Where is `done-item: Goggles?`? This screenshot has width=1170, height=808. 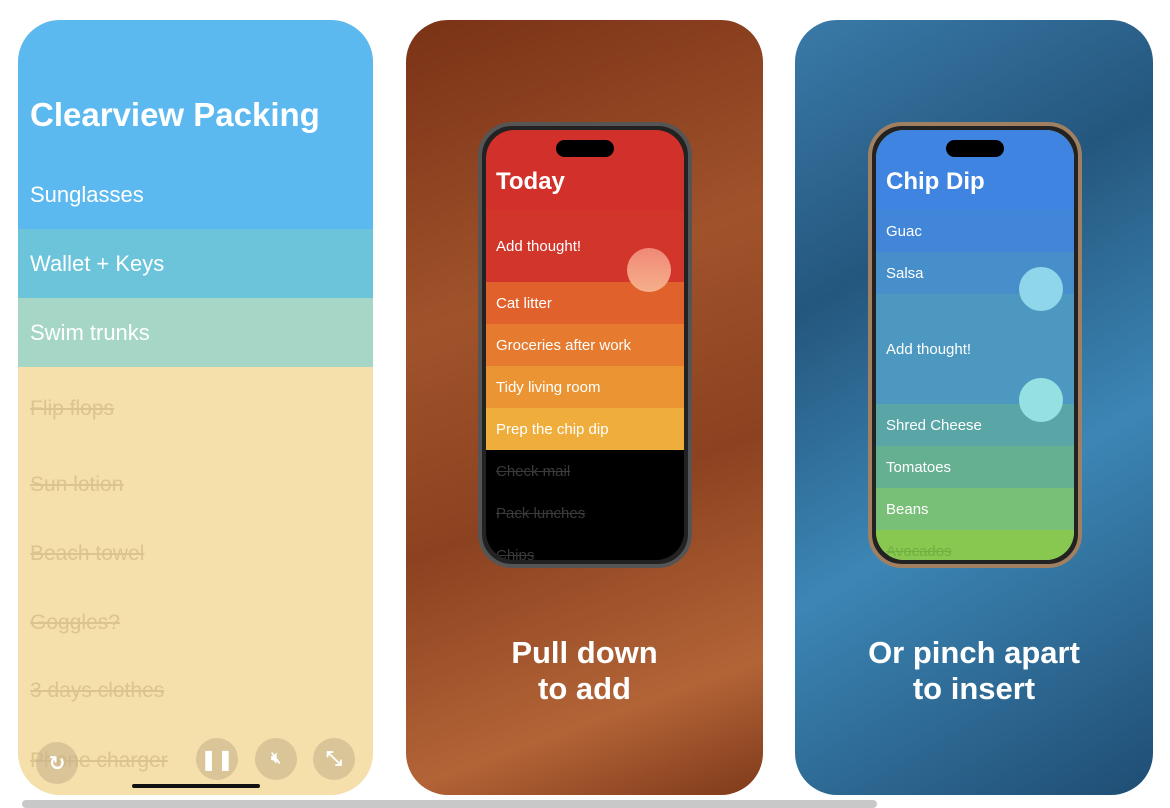
done-item: Goggles? is located at coordinates (75, 623).